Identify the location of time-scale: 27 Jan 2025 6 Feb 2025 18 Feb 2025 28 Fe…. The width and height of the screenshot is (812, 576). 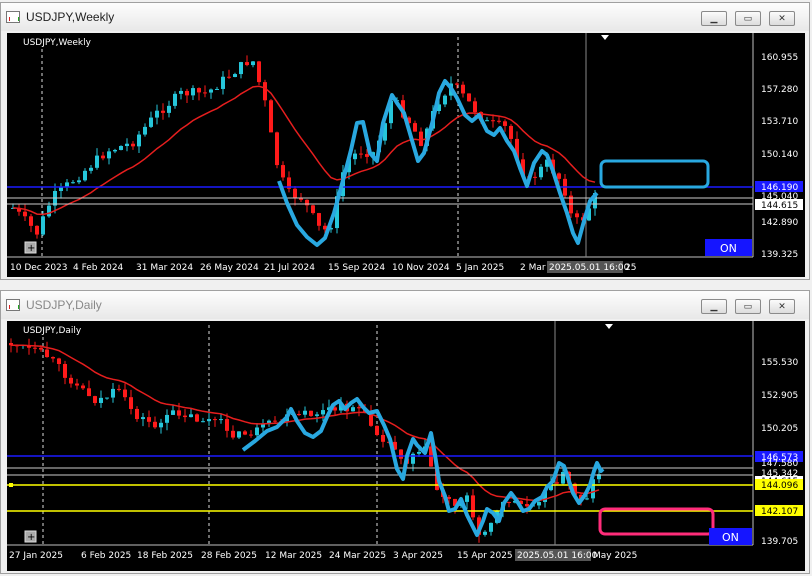
(323, 555).